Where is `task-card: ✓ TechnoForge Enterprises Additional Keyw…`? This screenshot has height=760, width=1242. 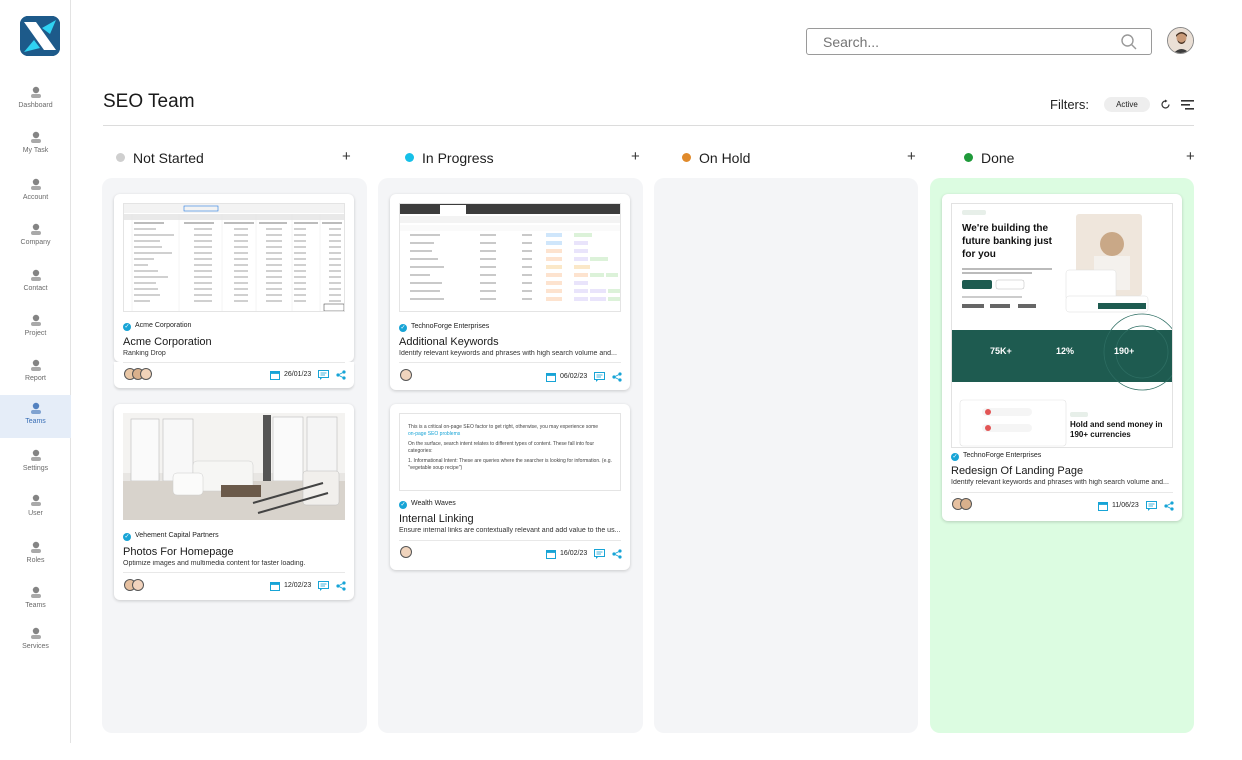
task-card: ✓ TechnoForge Enterprises Additional Keyw… is located at coordinates (510, 292).